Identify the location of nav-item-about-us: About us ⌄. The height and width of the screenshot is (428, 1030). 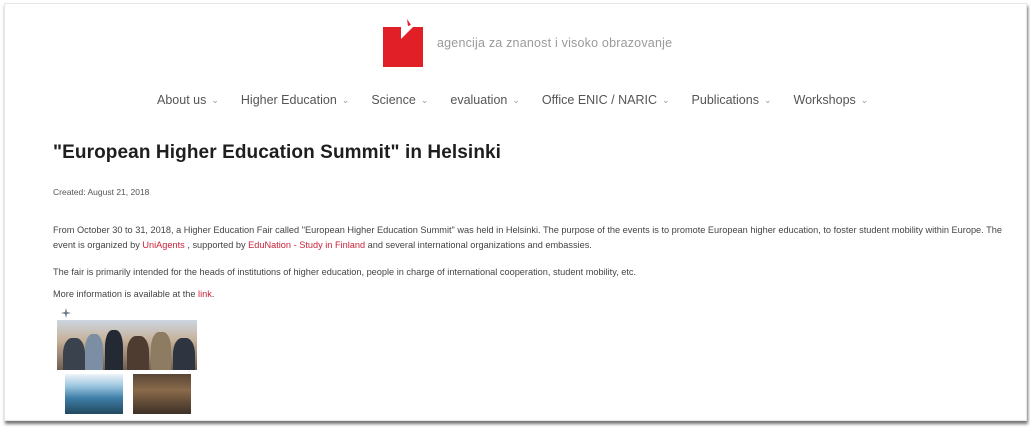
(188, 100).